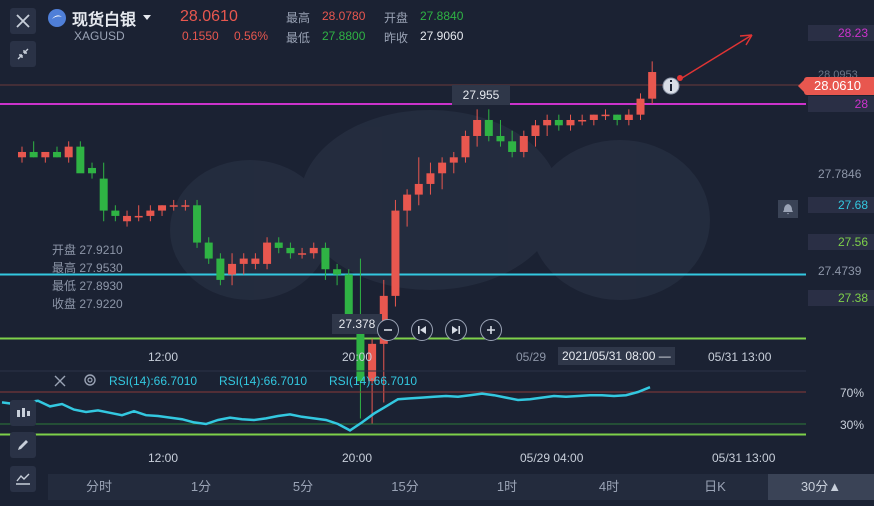  Describe the element at coordinates (671, 86) in the screenshot. I see `info-icon` at that location.